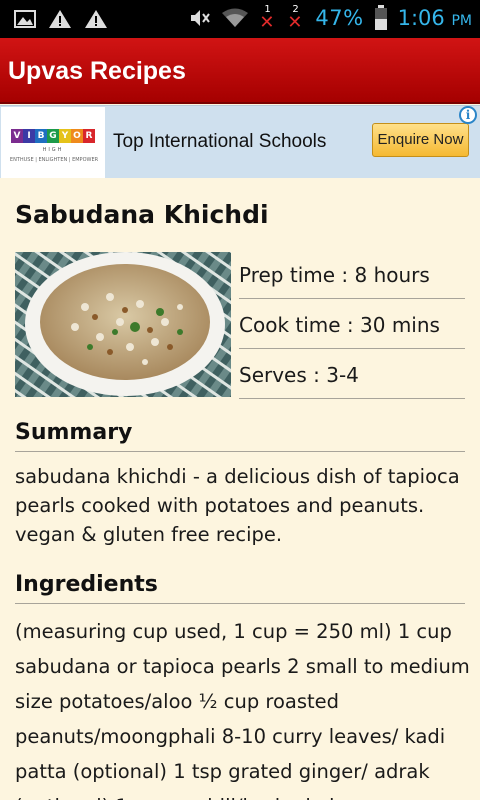 This screenshot has width=480, height=800. Describe the element at coordinates (380, 17) in the screenshot. I see `battery-icon` at that location.